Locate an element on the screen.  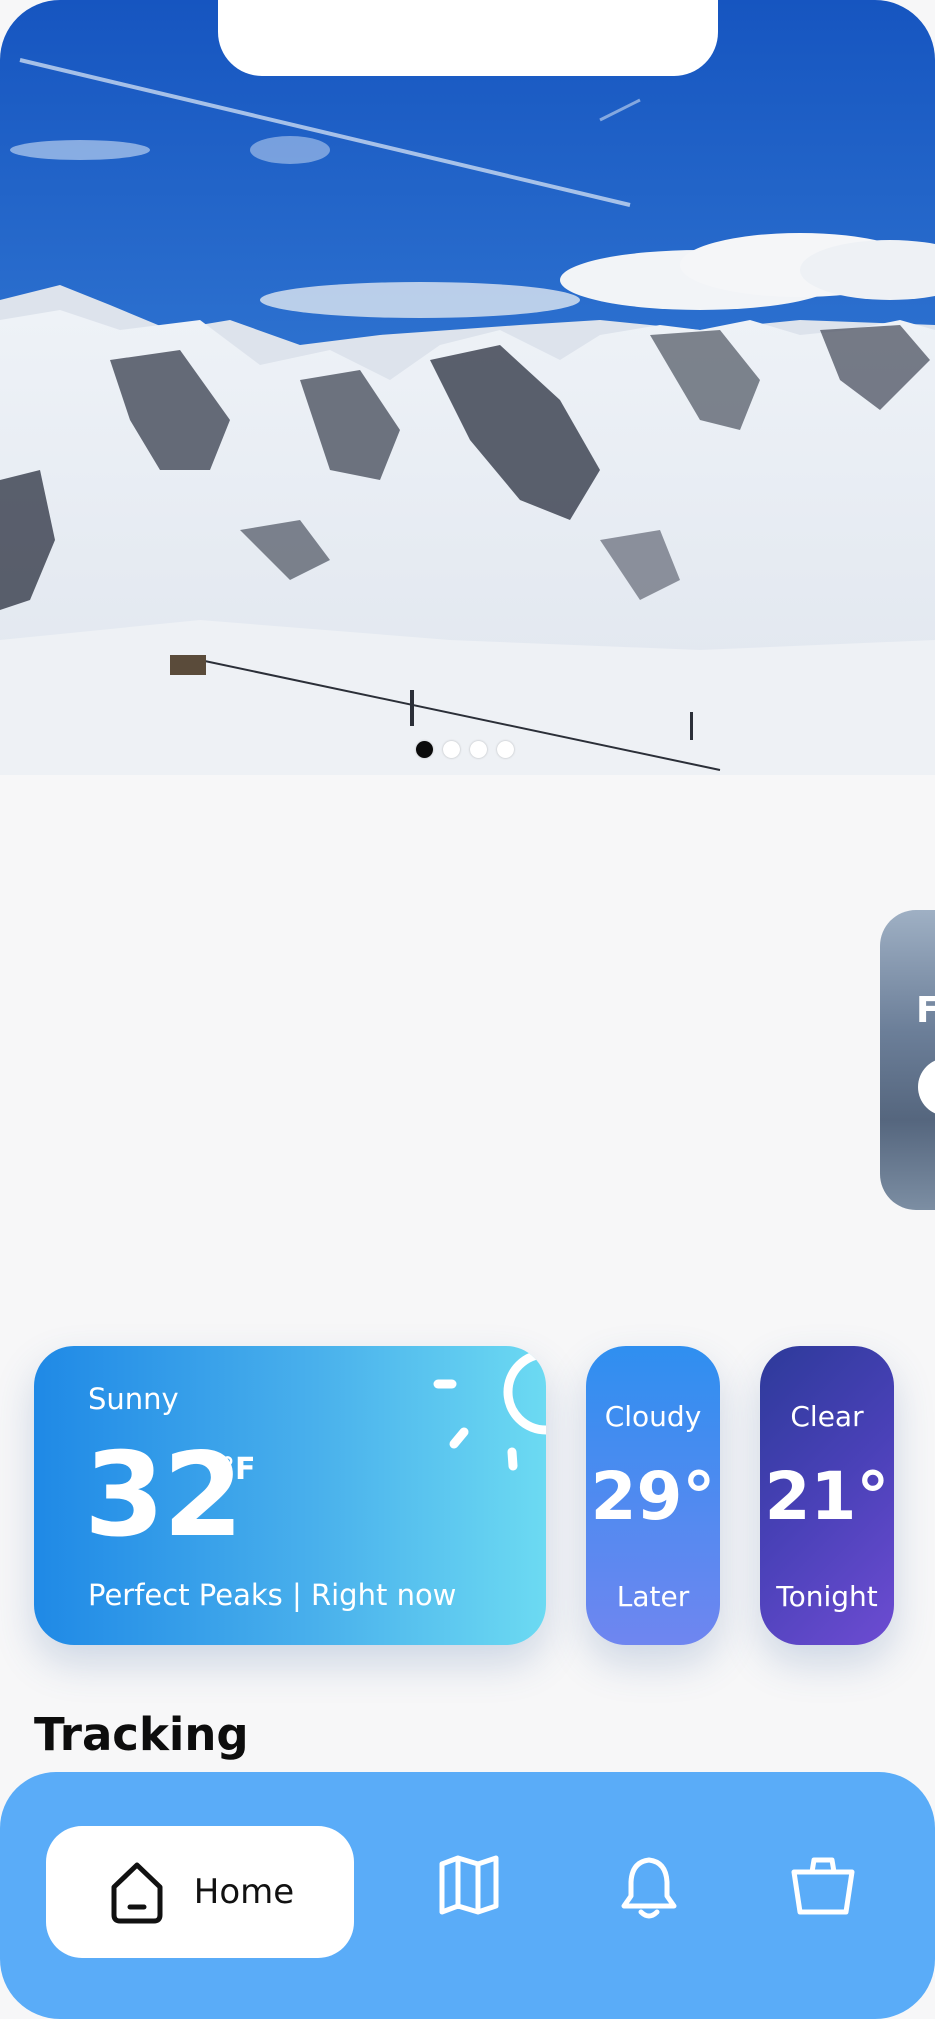
weather-temperature: 32 is located at coordinates (163, 1495).